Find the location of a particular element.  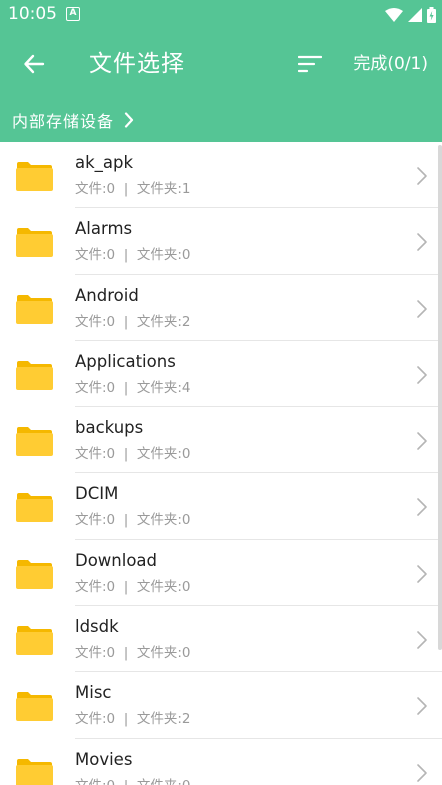

folder-name: backups is located at coordinates (109, 428).